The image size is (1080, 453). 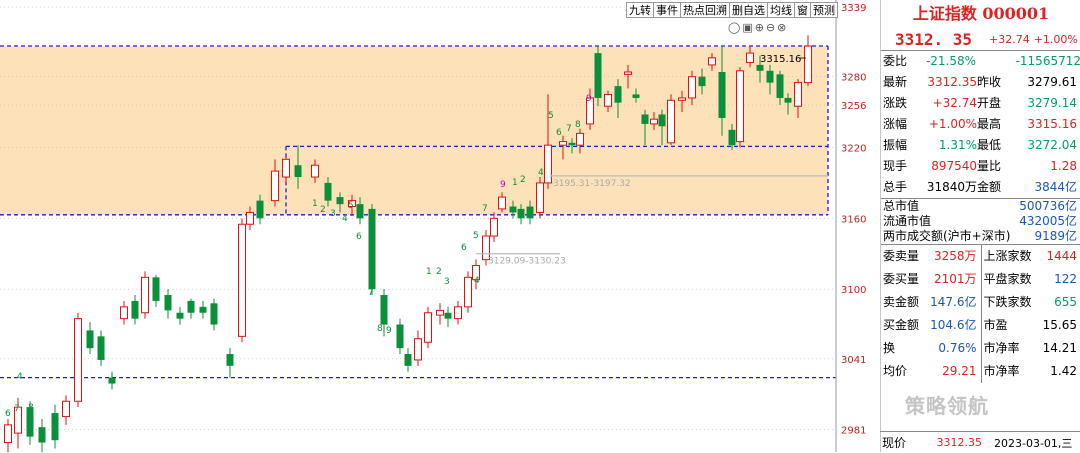 I want to click on high-price-label: 3315.16, so click(x=780, y=59).